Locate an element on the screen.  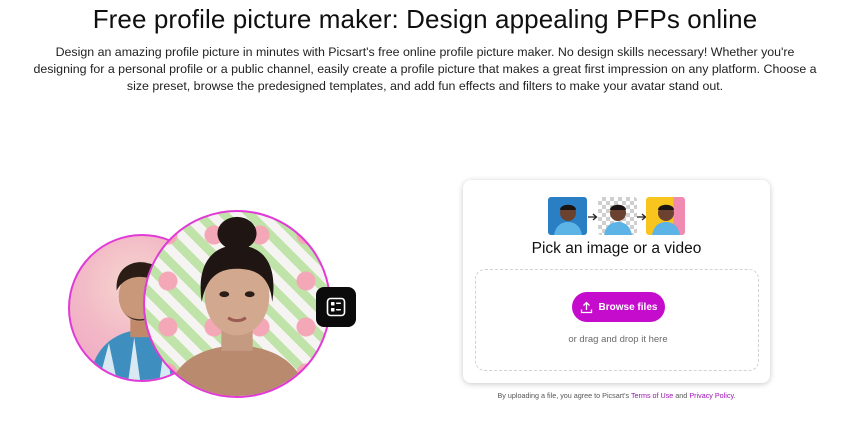
woman-portrait-circle is located at coordinates (237, 304).